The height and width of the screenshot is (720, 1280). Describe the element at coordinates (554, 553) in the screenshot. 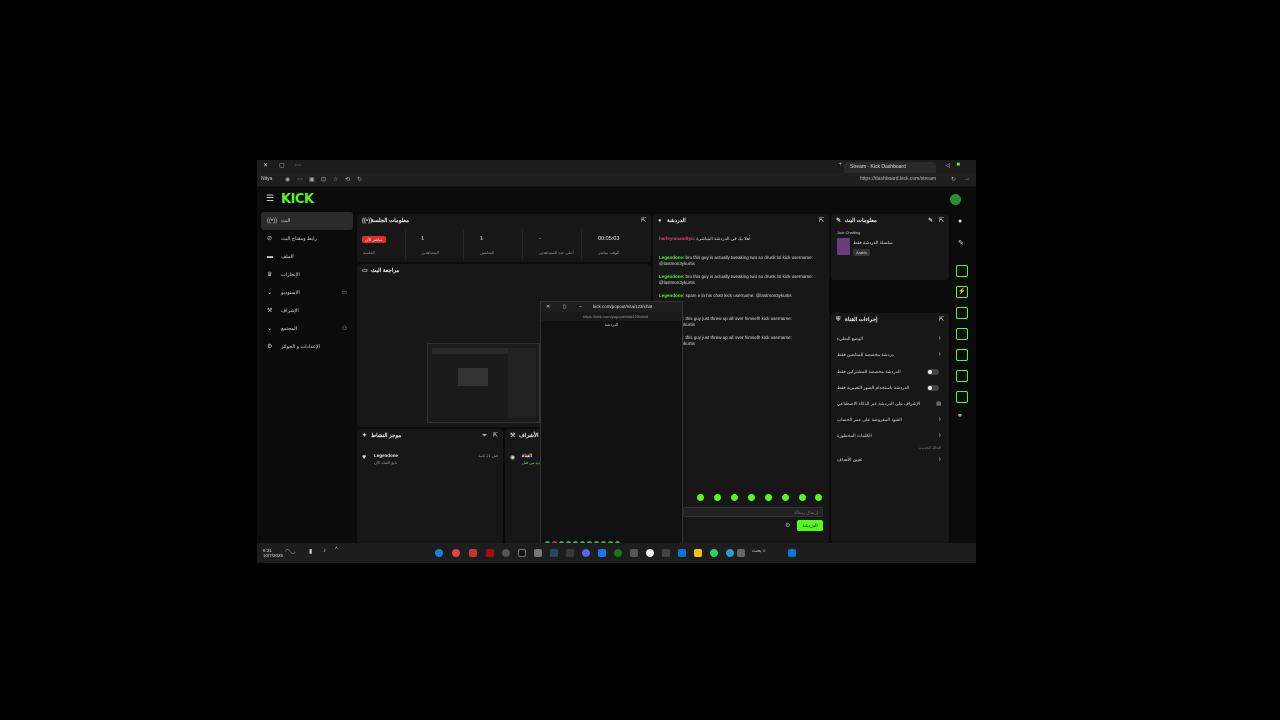

I see `steam-icon` at that location.